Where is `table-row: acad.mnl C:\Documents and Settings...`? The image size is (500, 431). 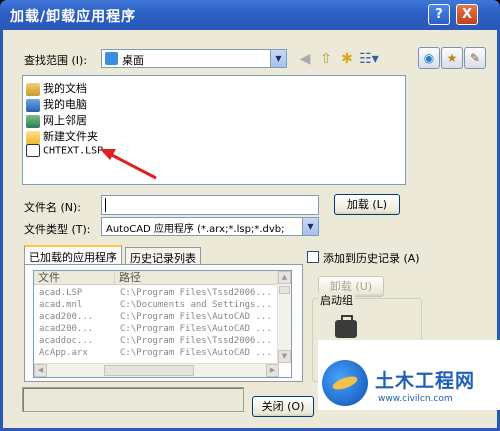 table-row: acad.mnl C:\Documents and Settings... is located at coordinates (156, 305).